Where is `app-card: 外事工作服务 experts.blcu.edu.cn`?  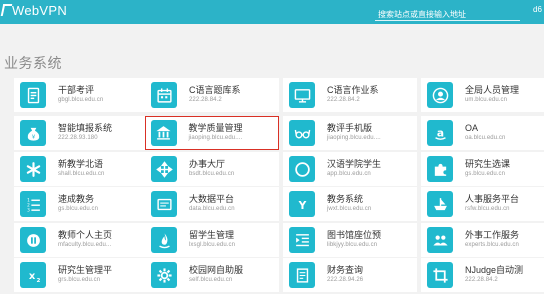
app-card: 外事工作服务 experts.blcu.edu.cn is located at coordinates (482, 240).